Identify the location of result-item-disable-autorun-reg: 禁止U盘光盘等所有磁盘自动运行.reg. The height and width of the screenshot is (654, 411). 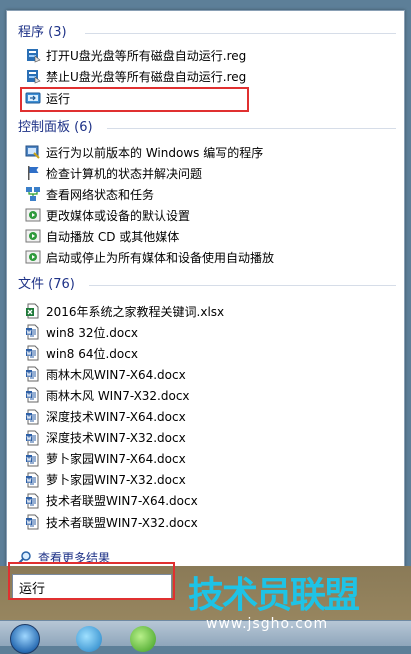
(135, 76).